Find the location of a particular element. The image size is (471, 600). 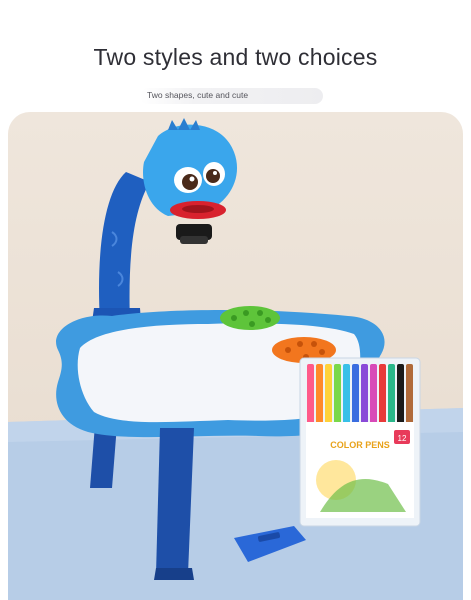

stencil-disc-green is located at coordinates (250, 318).